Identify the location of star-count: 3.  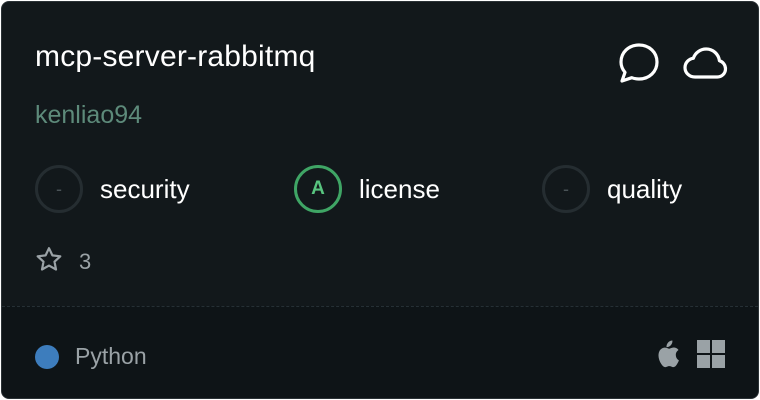
(85, 261).